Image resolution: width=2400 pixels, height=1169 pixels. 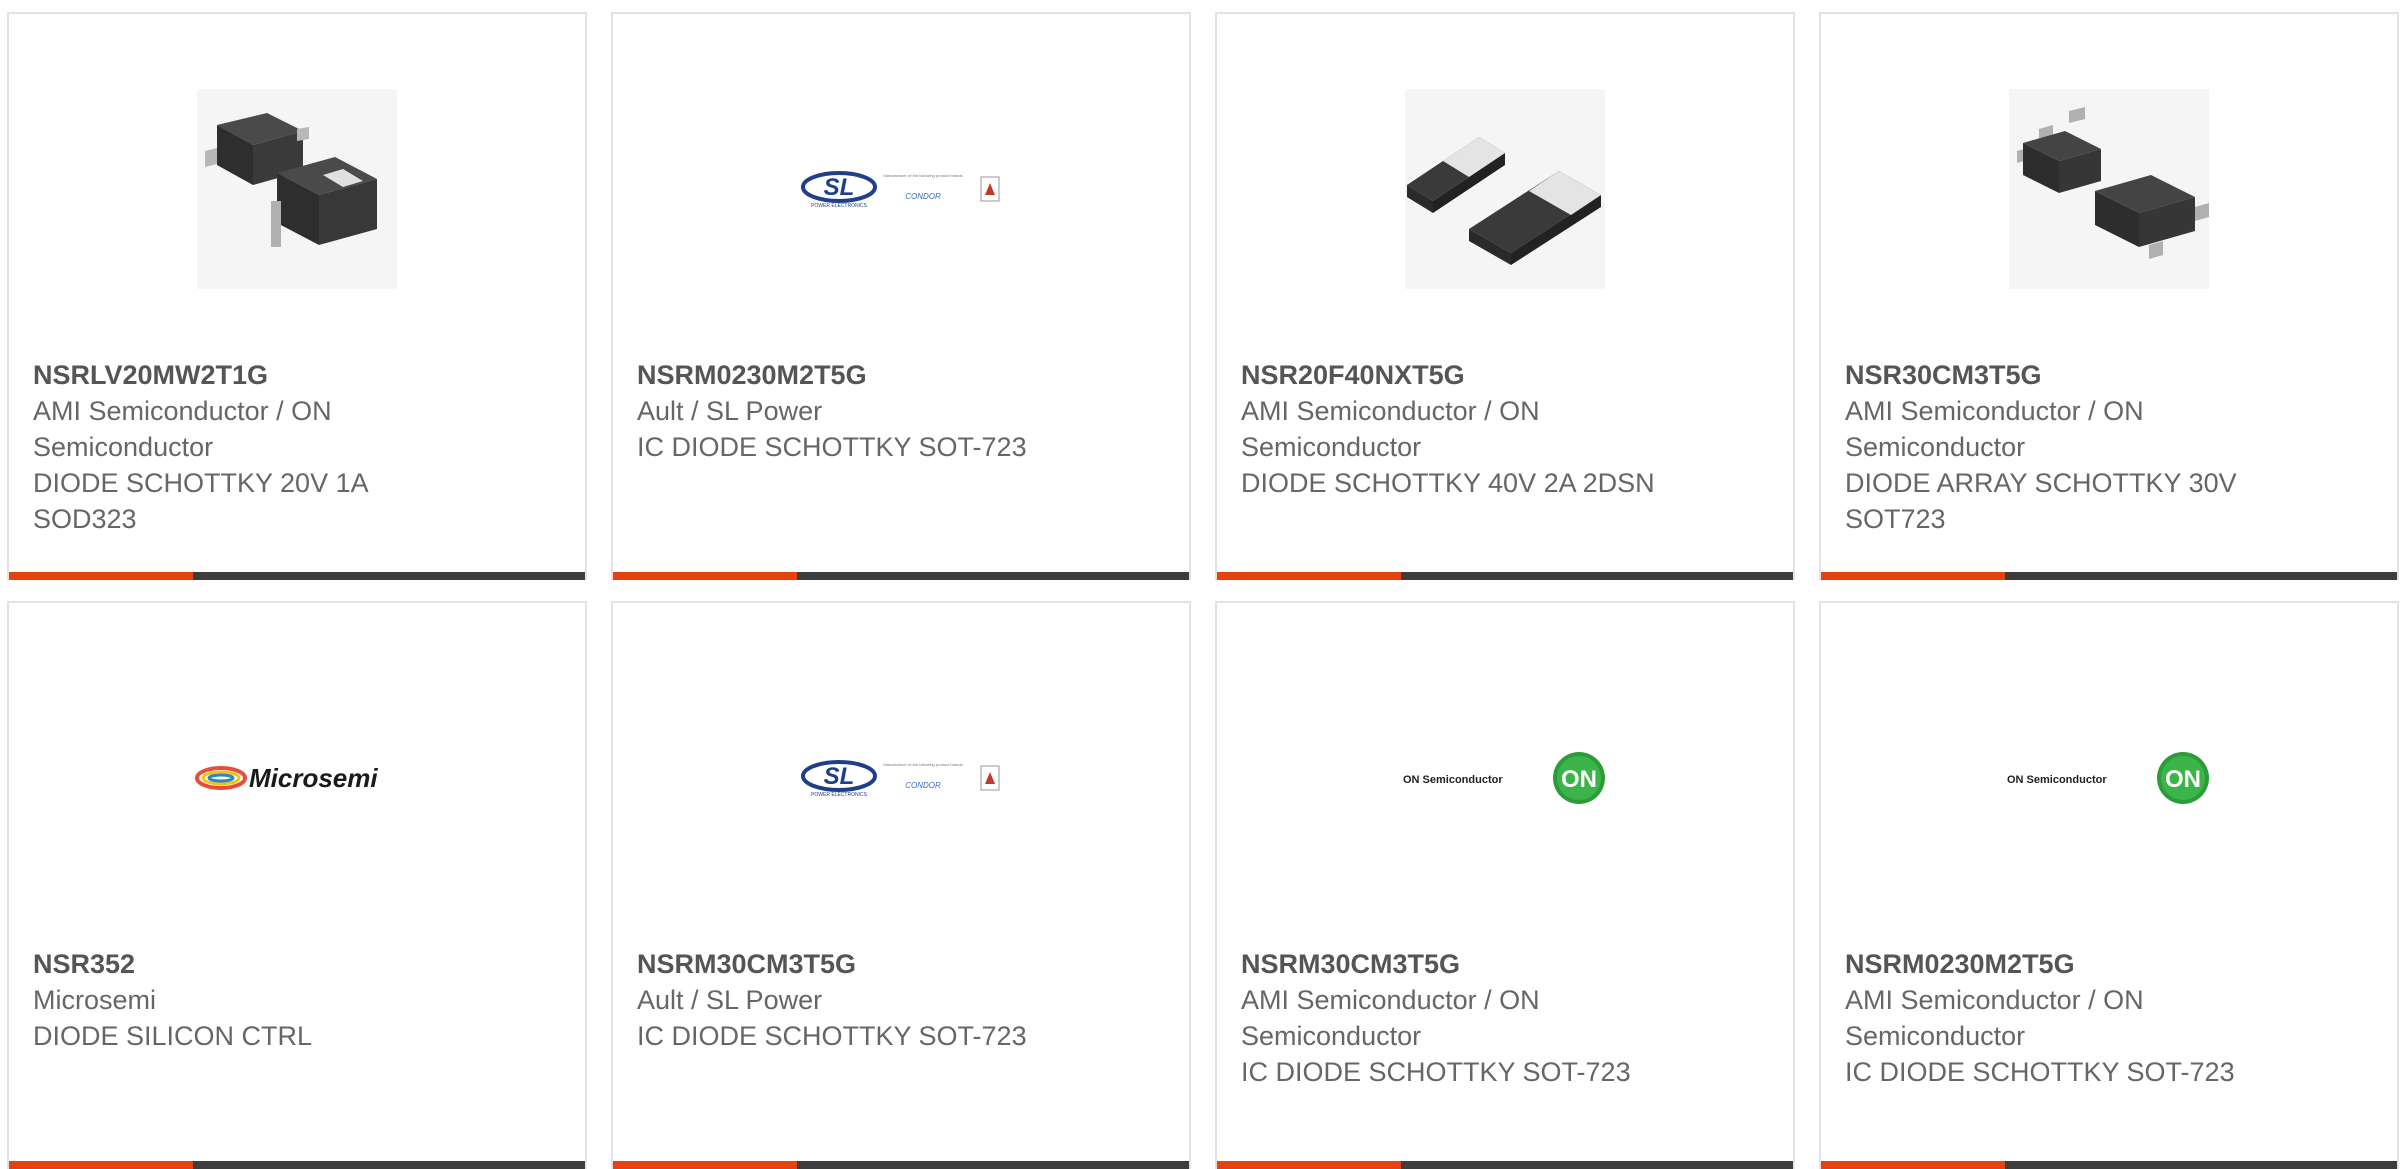 I want to click on 2dsn-package-photo, so click(x=1505, y=189).